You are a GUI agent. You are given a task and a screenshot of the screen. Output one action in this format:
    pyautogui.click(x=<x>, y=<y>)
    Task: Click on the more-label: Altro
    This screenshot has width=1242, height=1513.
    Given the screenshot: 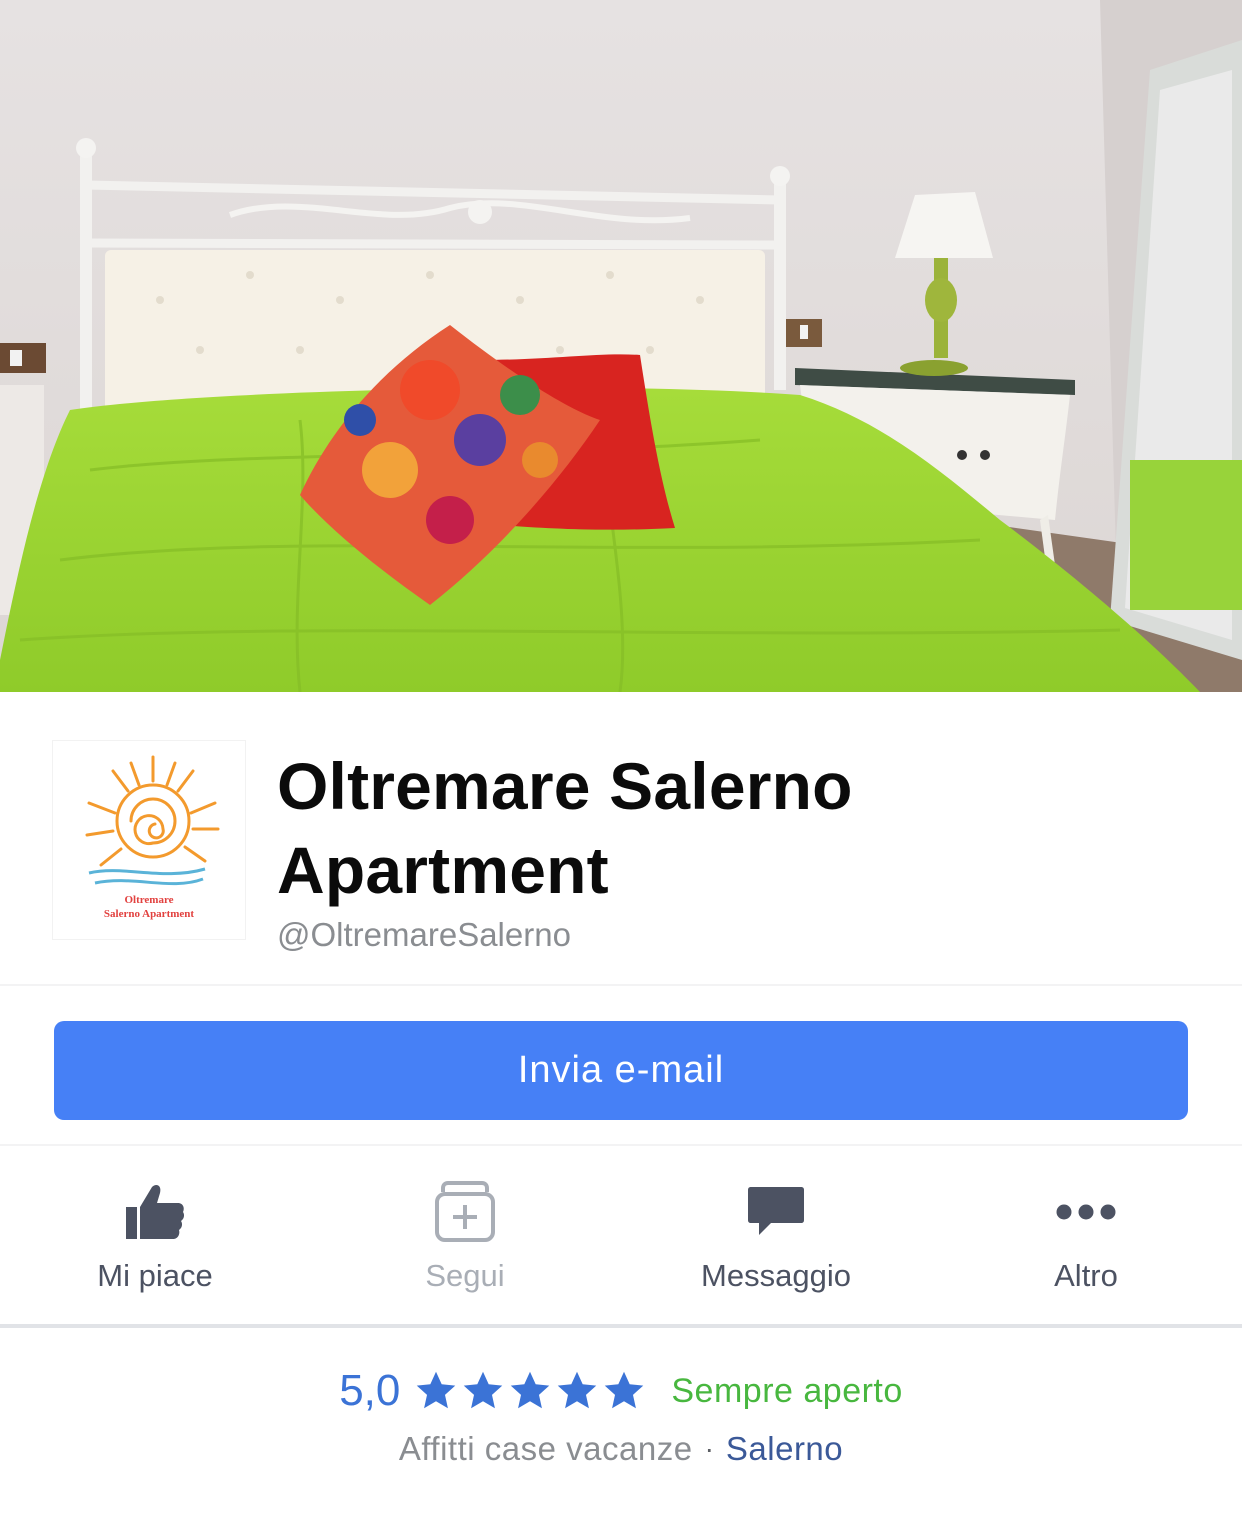 What is the action you would take?
    pyautogui.click(x=1086, y=1275)
    